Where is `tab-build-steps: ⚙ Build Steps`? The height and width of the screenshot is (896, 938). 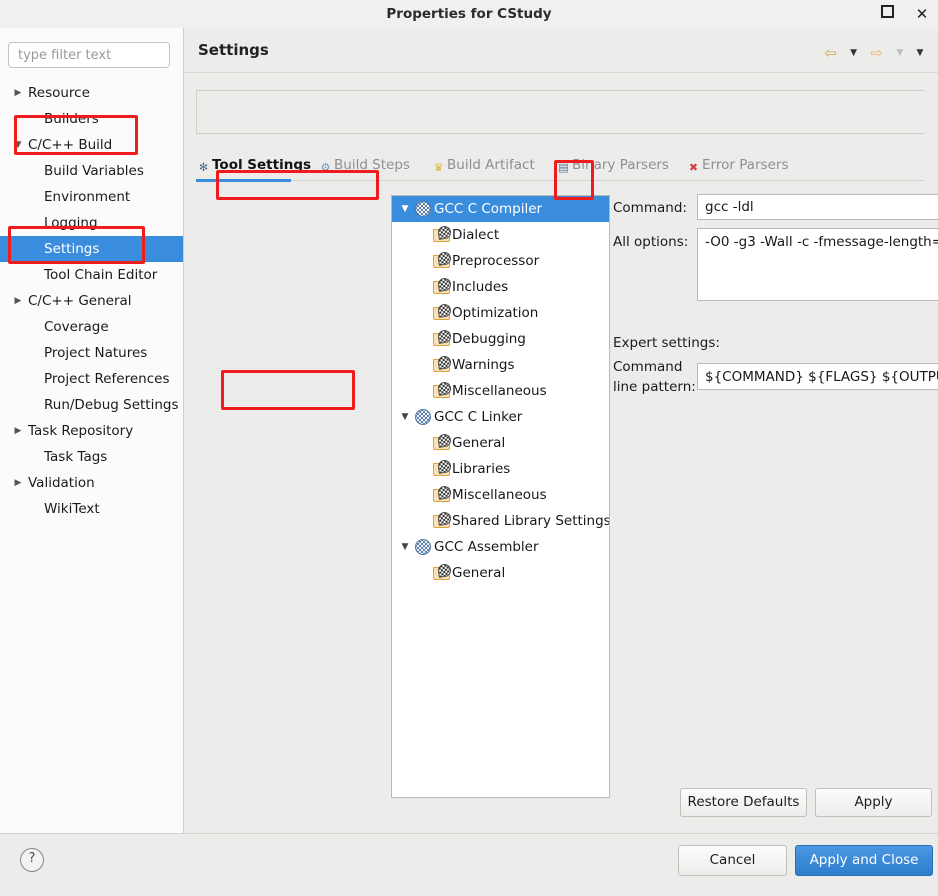 tab-build-steps: ⚙ Build Steps is located at coordinates (364, 165).